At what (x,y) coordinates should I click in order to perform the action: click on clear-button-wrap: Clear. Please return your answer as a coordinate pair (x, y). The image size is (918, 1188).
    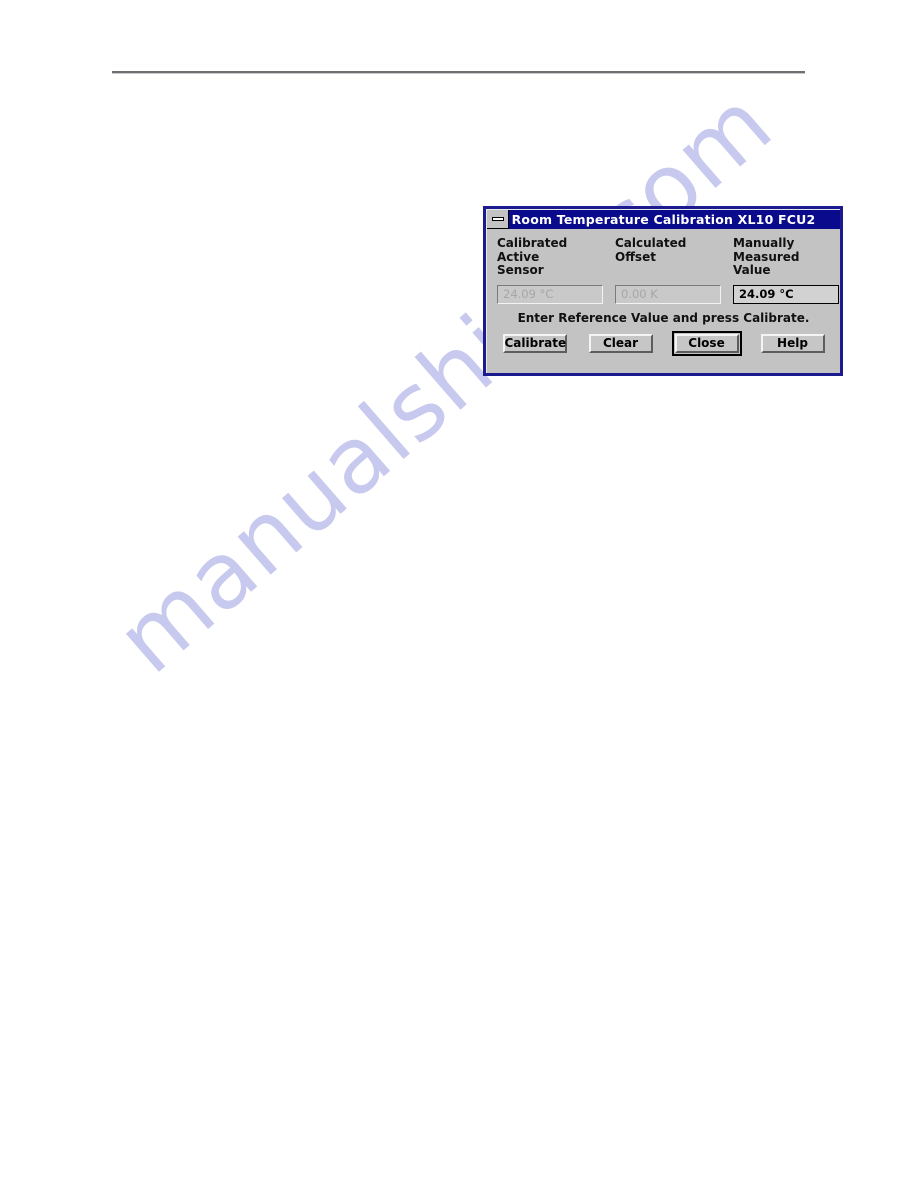
    Looking at the image, I should click on (621, 343).